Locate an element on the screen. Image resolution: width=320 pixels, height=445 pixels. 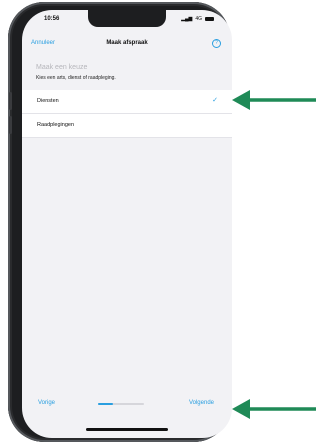
network-label: 4G is located at coordinates (198, 19).